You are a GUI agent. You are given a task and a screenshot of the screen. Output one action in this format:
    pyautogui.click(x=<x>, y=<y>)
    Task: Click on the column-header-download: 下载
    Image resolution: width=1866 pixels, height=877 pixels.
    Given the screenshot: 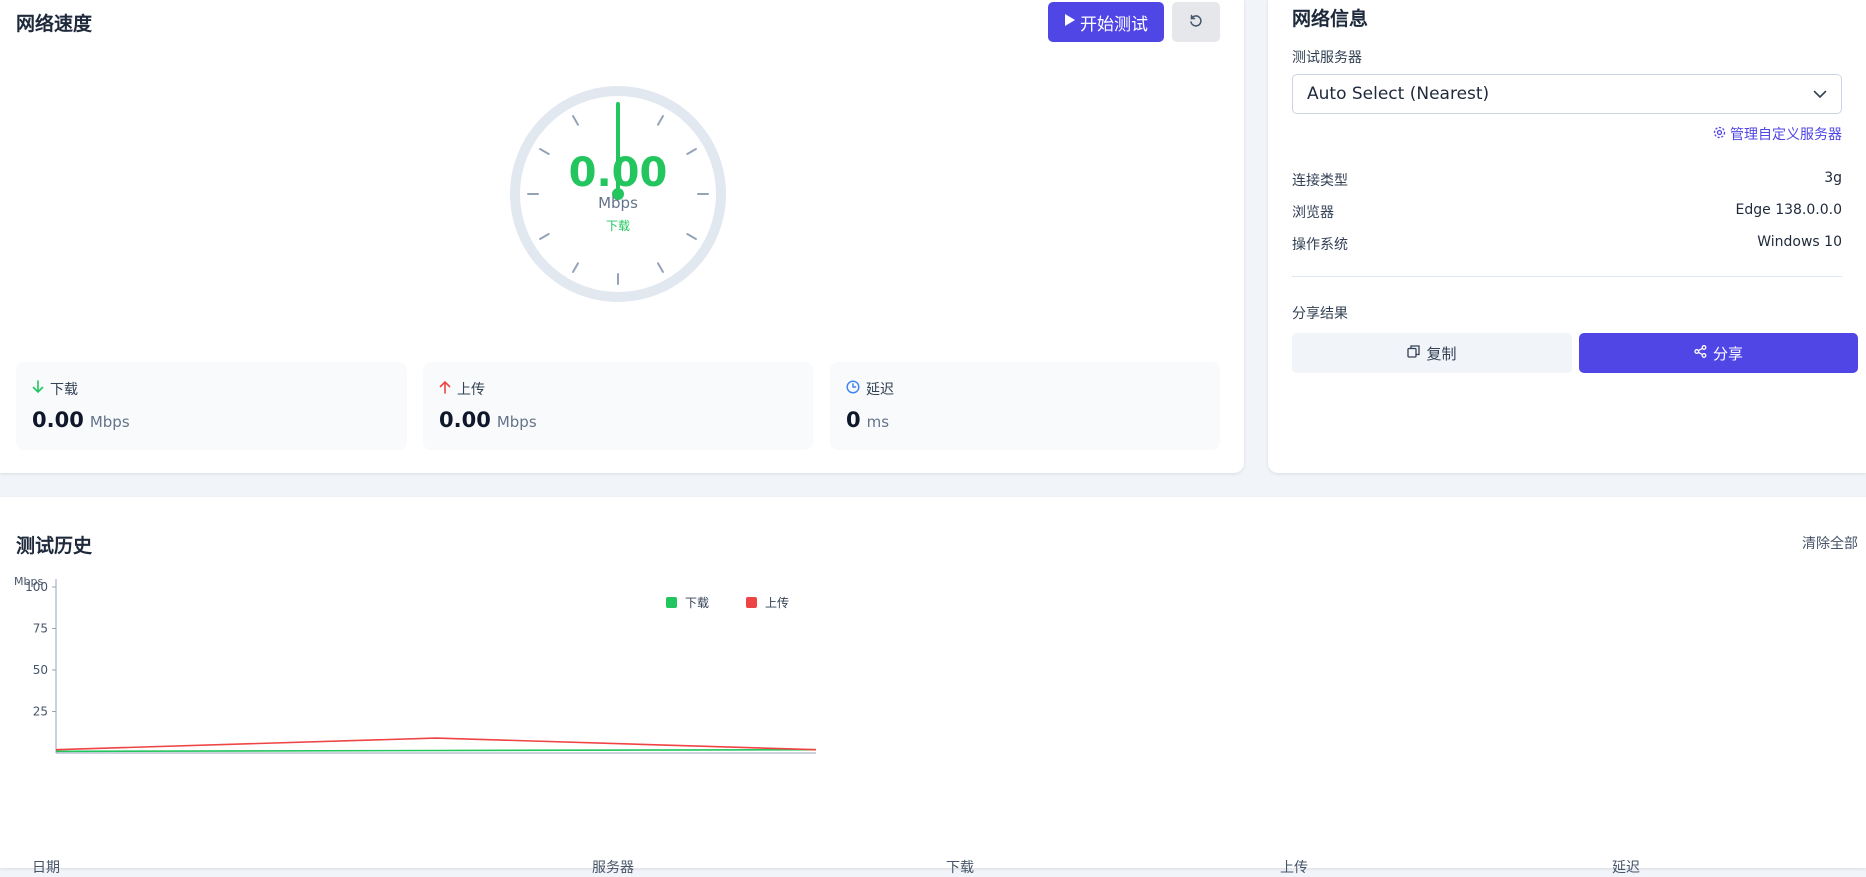 What is the action you would take?
    pyautogui.click(x=960, y=868)
    